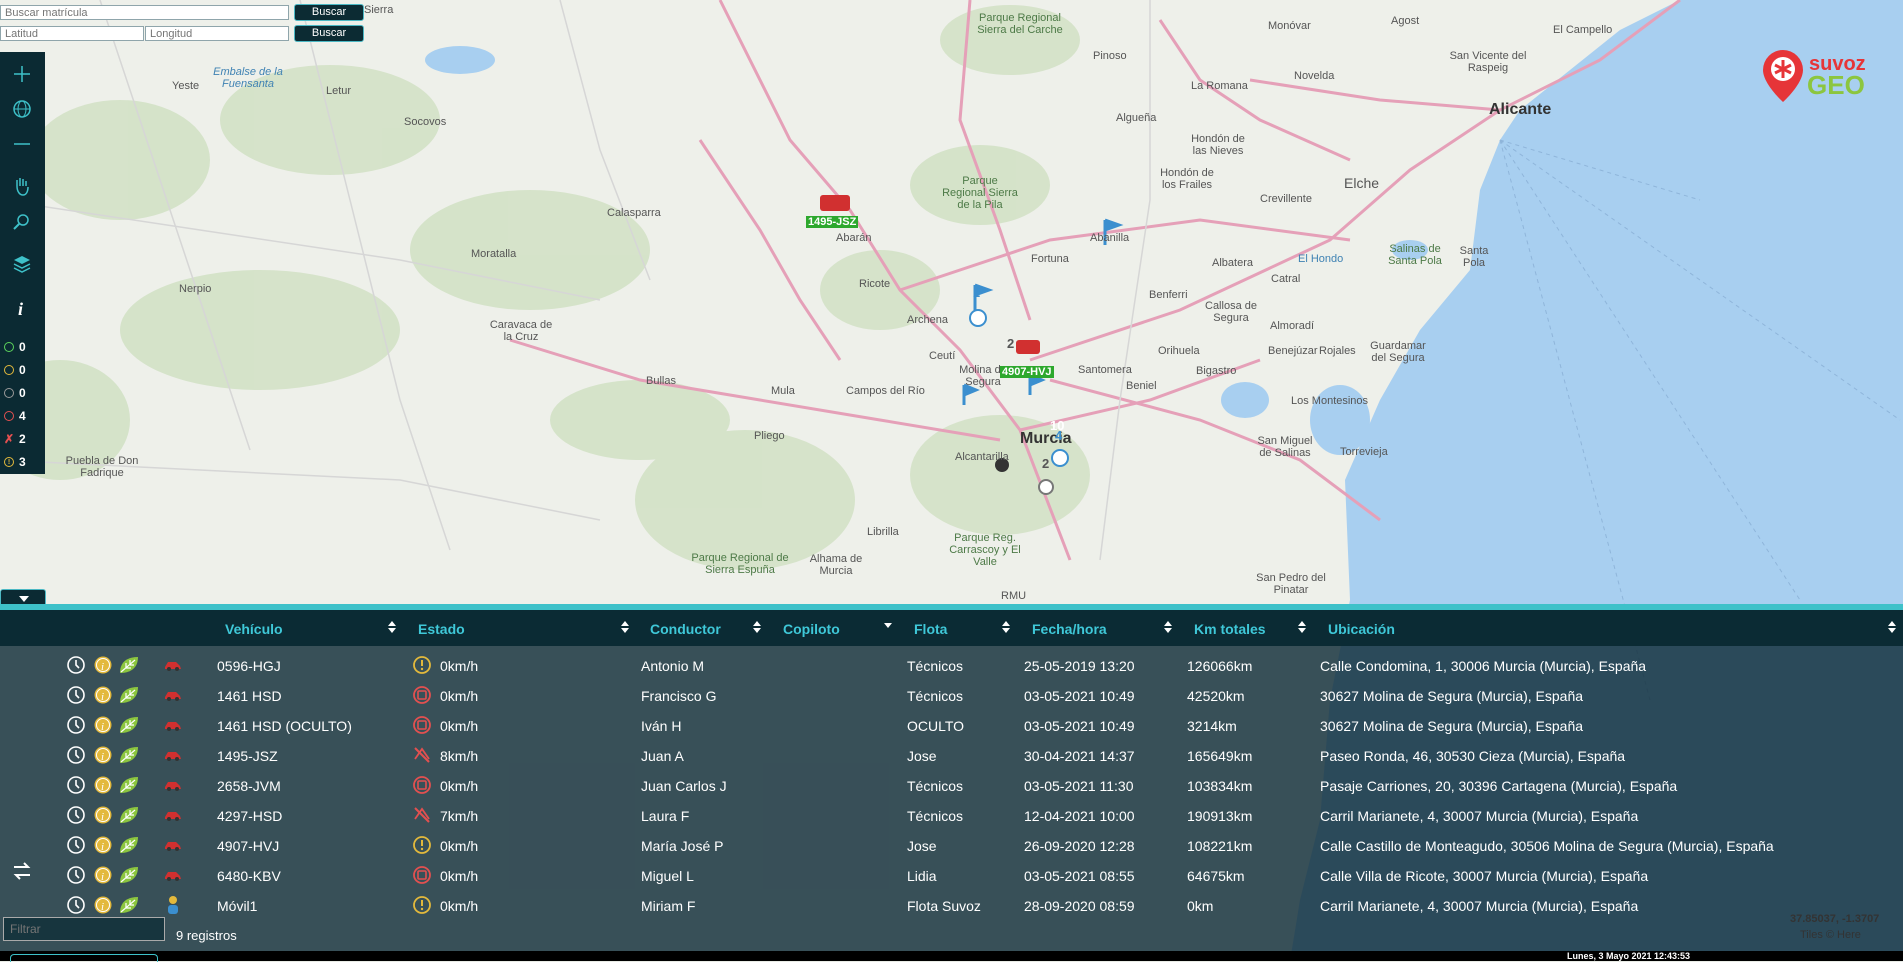 This screenshot has height=962, width=1903. I want to click on zoom-in-icon, so click(22, 74).